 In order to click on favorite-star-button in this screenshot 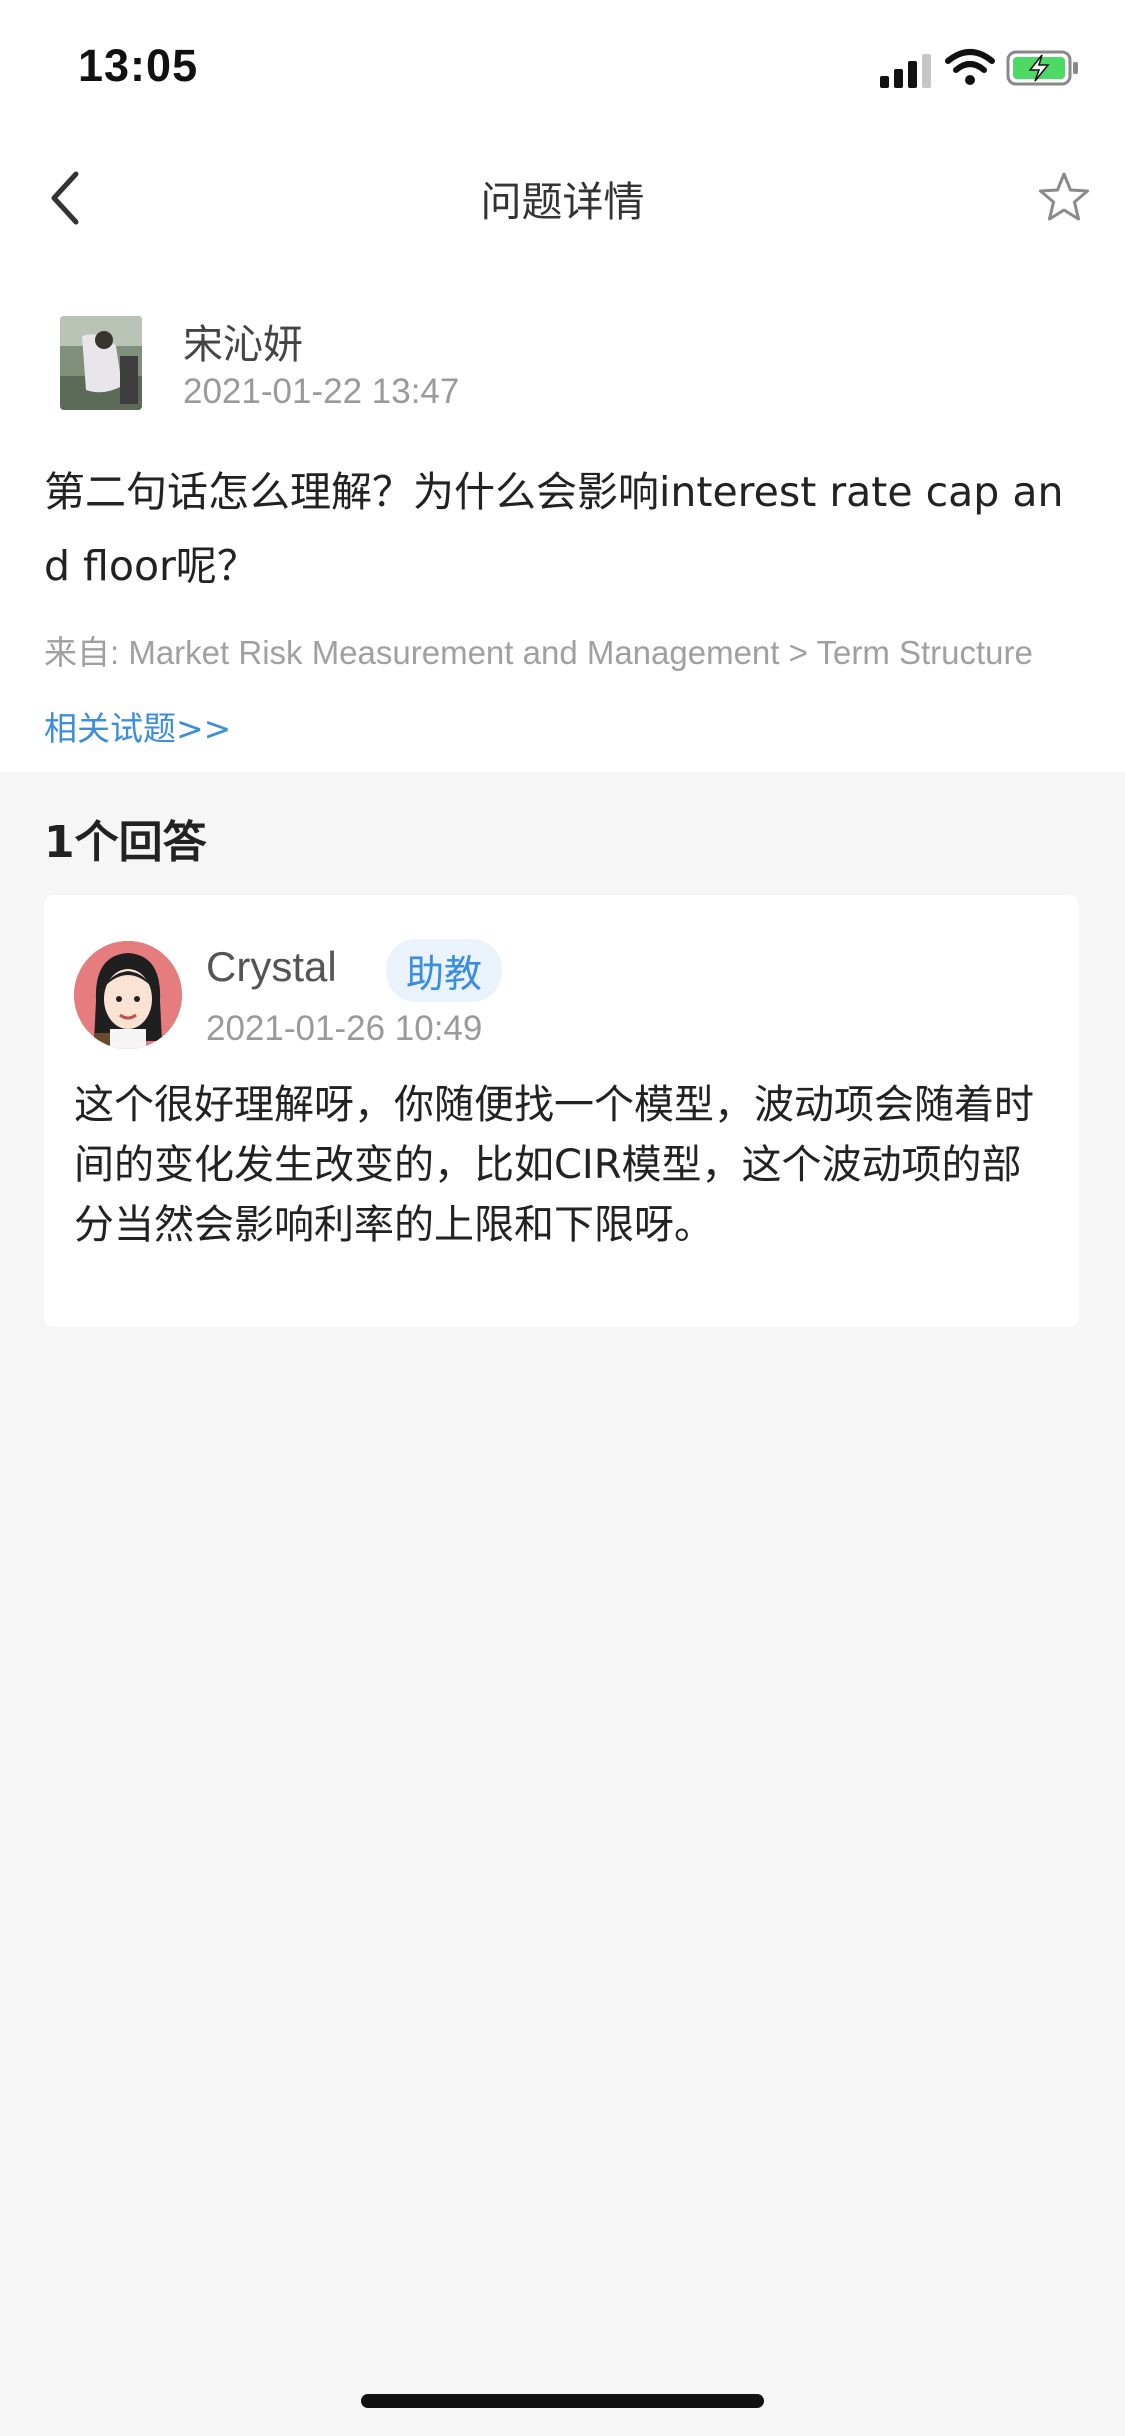, I will do `click(1064, 198)`.